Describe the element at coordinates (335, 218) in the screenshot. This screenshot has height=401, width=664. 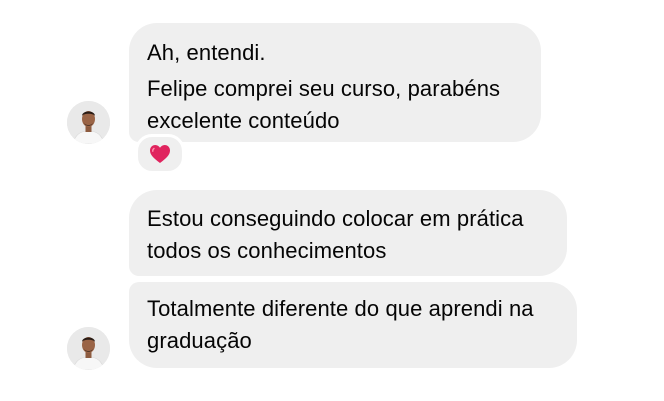
I see `message-text: Estou conseguindo colocar em prática` at that location.